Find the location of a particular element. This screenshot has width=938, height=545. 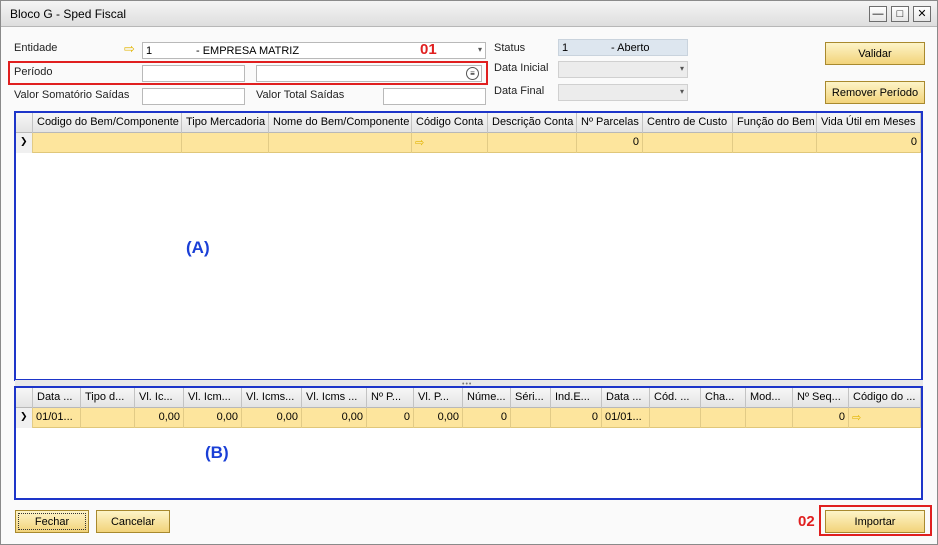

minimize-icon: — is located at coordinates (878, 13).